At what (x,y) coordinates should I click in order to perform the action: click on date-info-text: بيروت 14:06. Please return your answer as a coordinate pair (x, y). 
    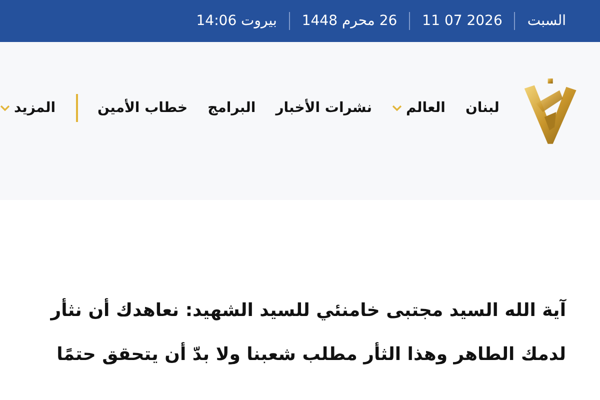
    Looking at the image, I should click on (236, 21).